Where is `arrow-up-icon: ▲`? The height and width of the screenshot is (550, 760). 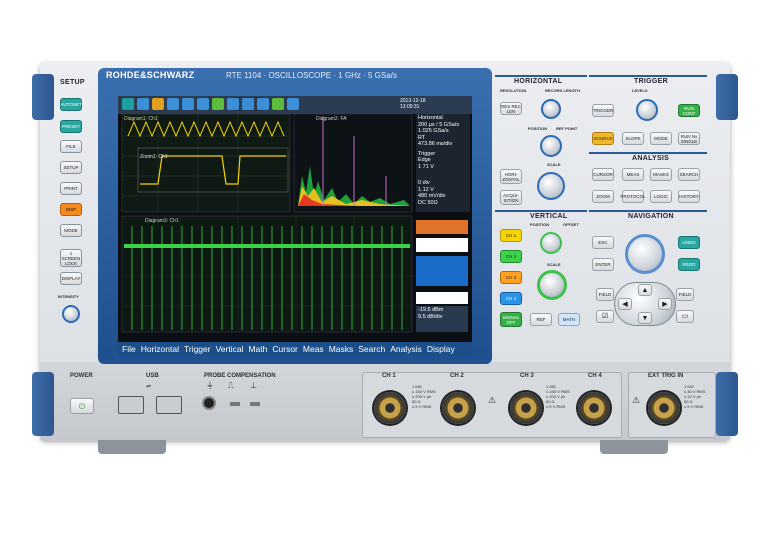 arrow-up-icon: ▲ is located at coordinates (645, 290).